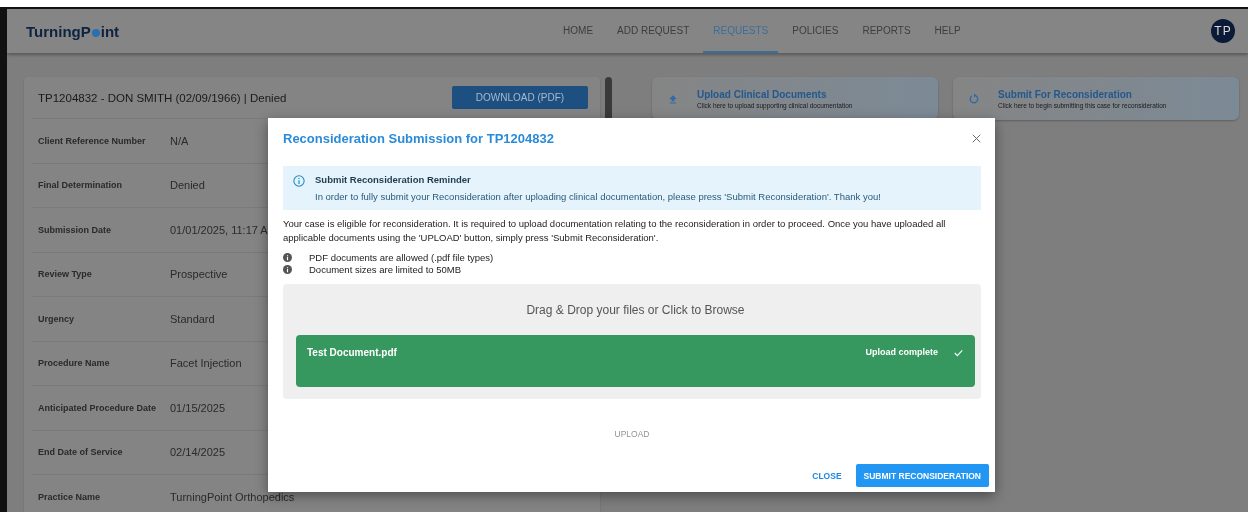 The image size is (1248, 512). What do you see at coordinates (80, 185) in the screenshot?
I see `detail-label: Final Determination` at bounding box center [80, 185].